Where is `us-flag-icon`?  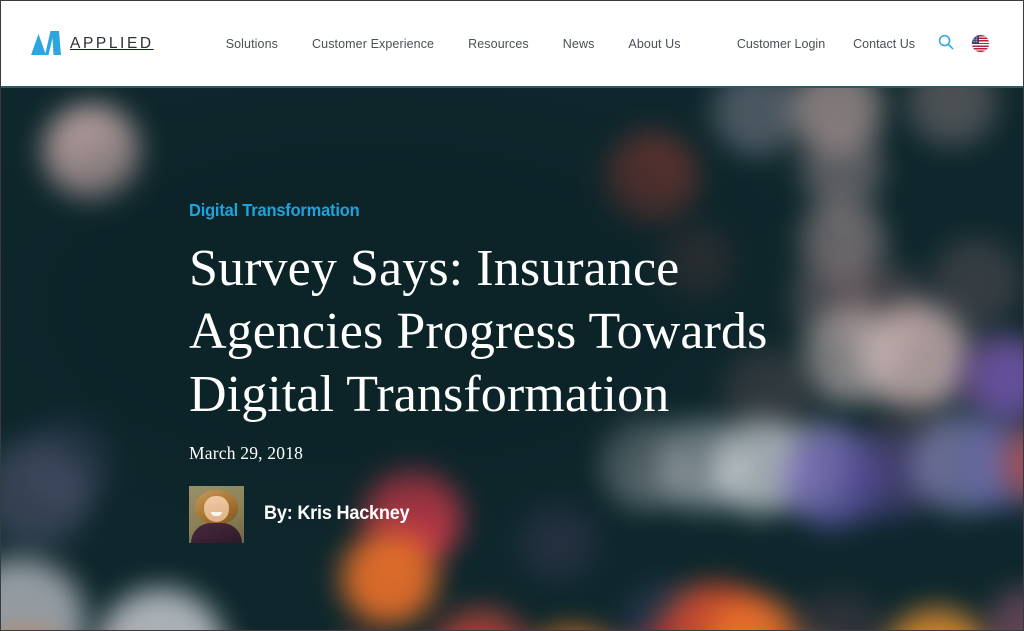 us-flag-icon is located at coordinates (980, 43).